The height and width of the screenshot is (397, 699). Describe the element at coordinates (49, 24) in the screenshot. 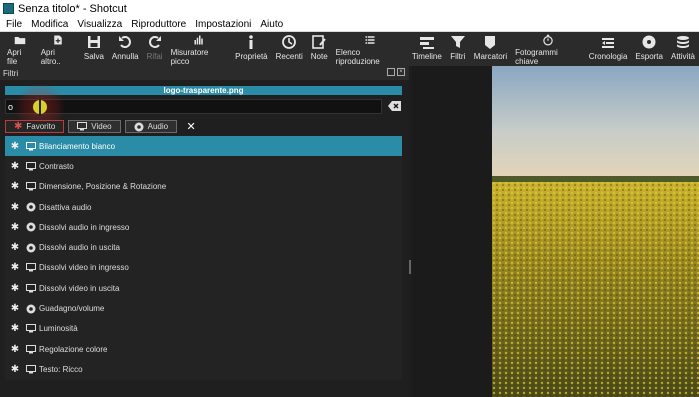

I see `menu-modifica: Modifica` at that location.